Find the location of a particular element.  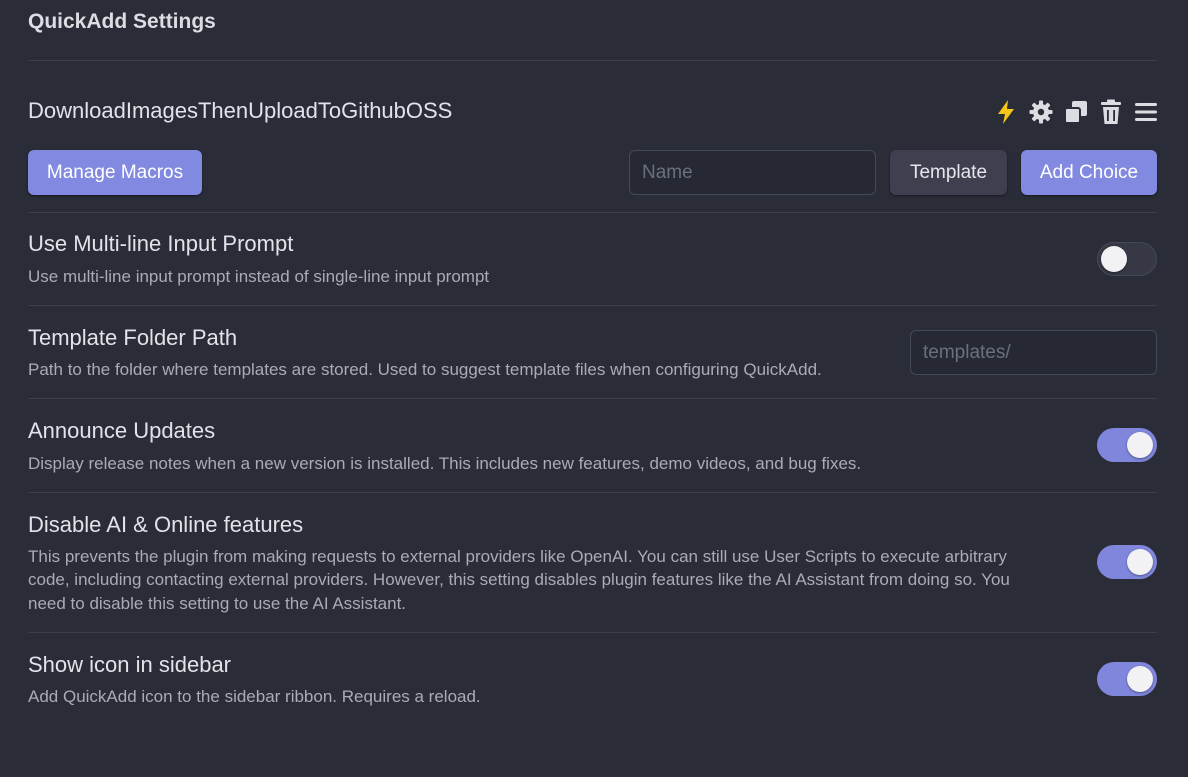

choice-actions is located at coordinates (1075, 112).